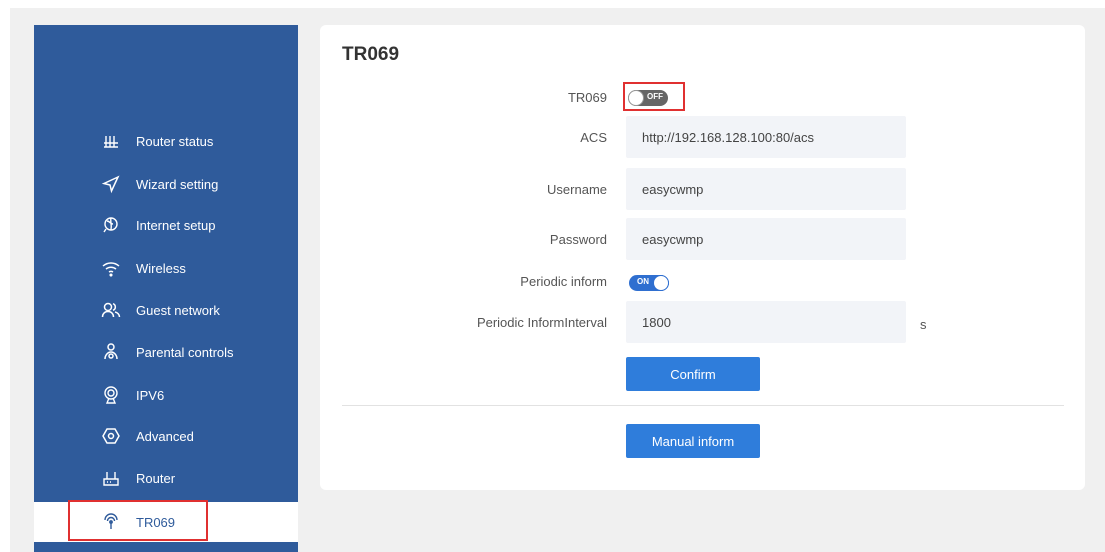 This screenshot has width=1105, height=552. I want to click on sidebar-item-label: Internet setup, so click(176, 225).